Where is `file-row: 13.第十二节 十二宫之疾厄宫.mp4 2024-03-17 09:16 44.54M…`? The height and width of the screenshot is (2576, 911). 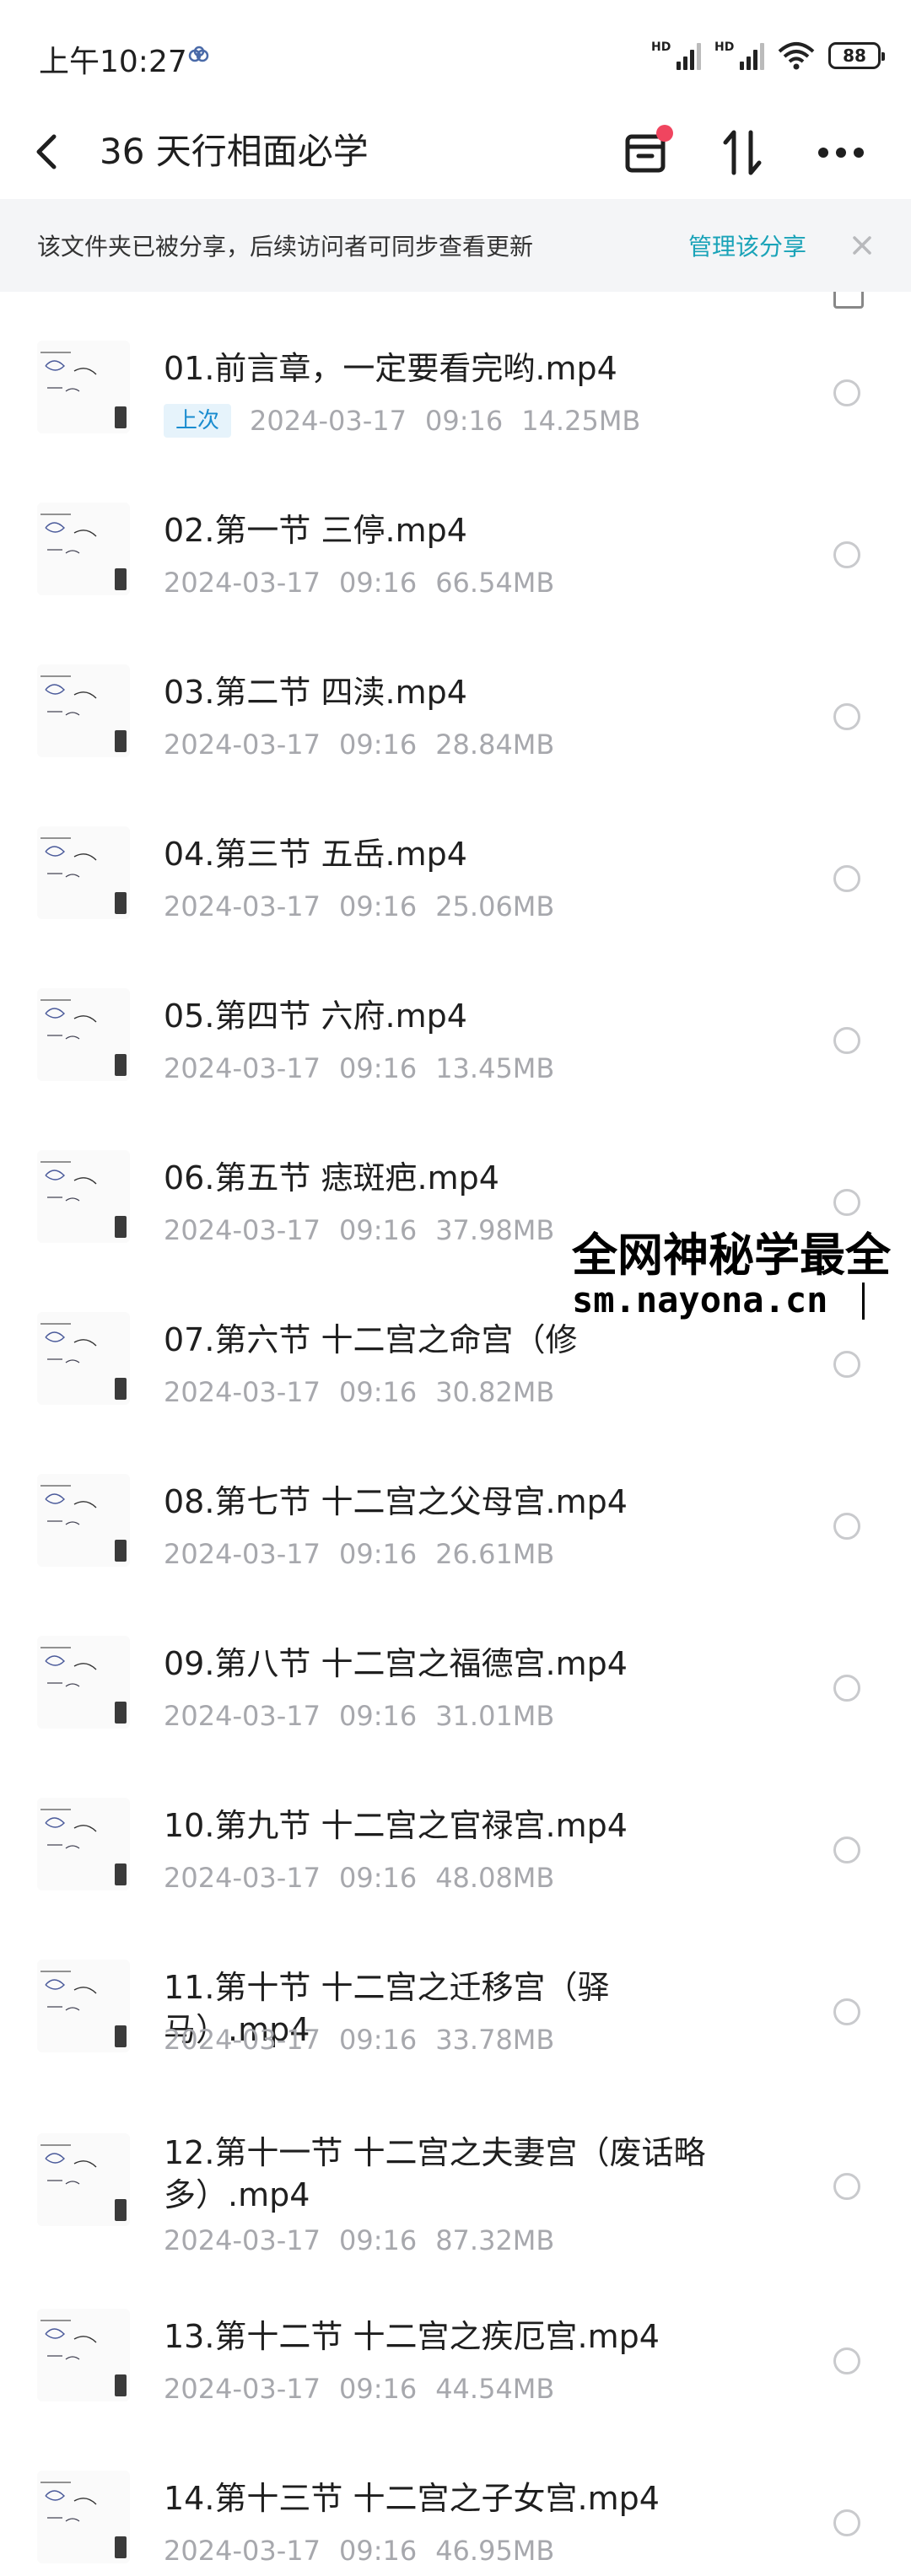 file-row: 13.第十二节 十二宫之疾厄宫.mp4 2024-03-17 09:16 44.54M… is located at coordinates (455, 2364).